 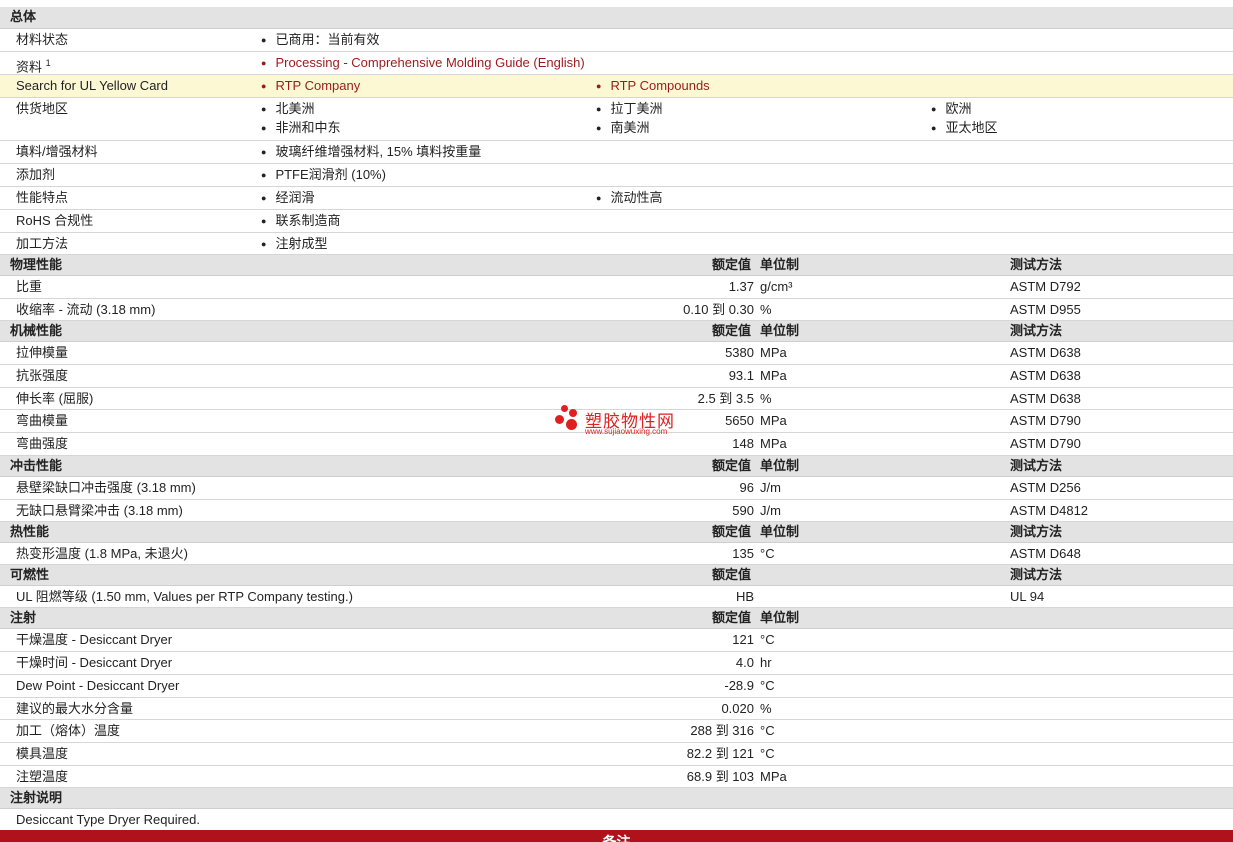 I want to click on property-value: 96, so click(x=746, y=487).